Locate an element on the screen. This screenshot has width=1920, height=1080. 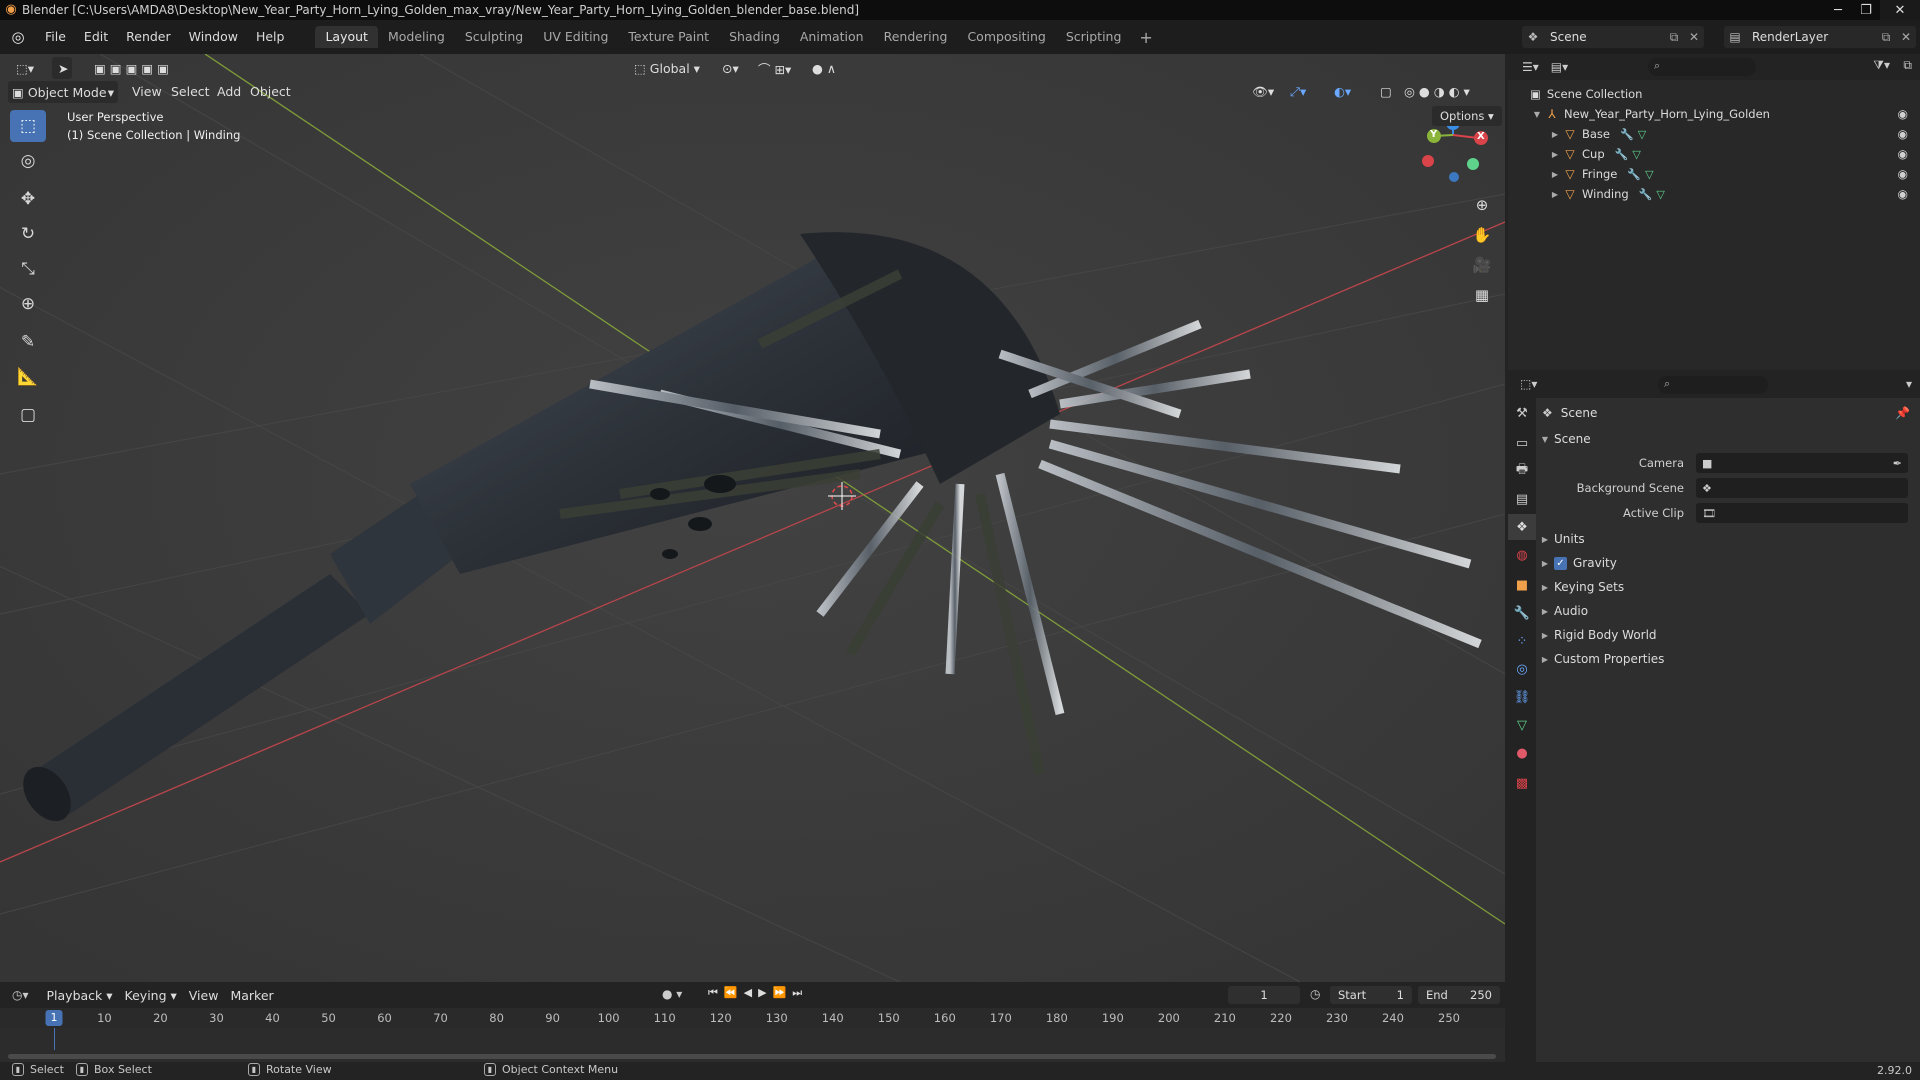
outliner-object-row: ▶ ▽ Base 🔧 ▽ ◉ is located at coordinates (1714, 134).